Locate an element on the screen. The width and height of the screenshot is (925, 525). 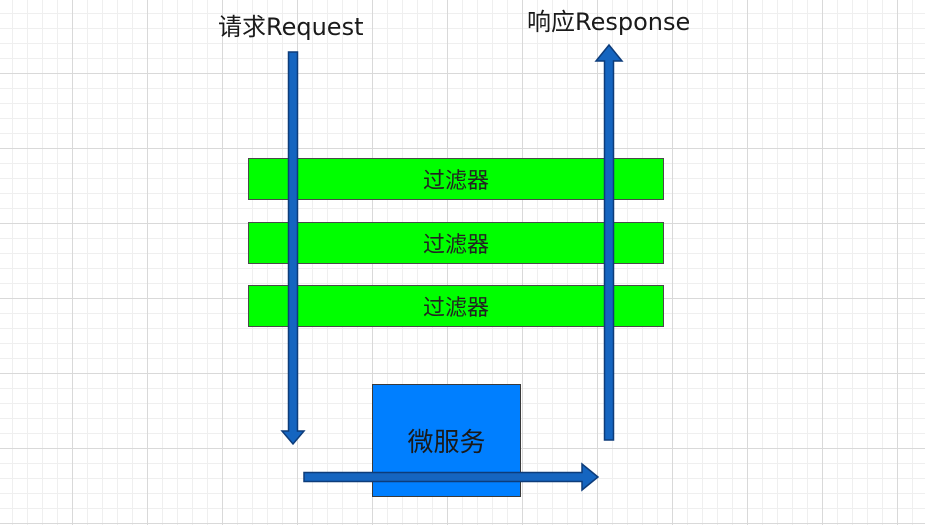
response-label: 响应Response is located at coordinates (609, 22).